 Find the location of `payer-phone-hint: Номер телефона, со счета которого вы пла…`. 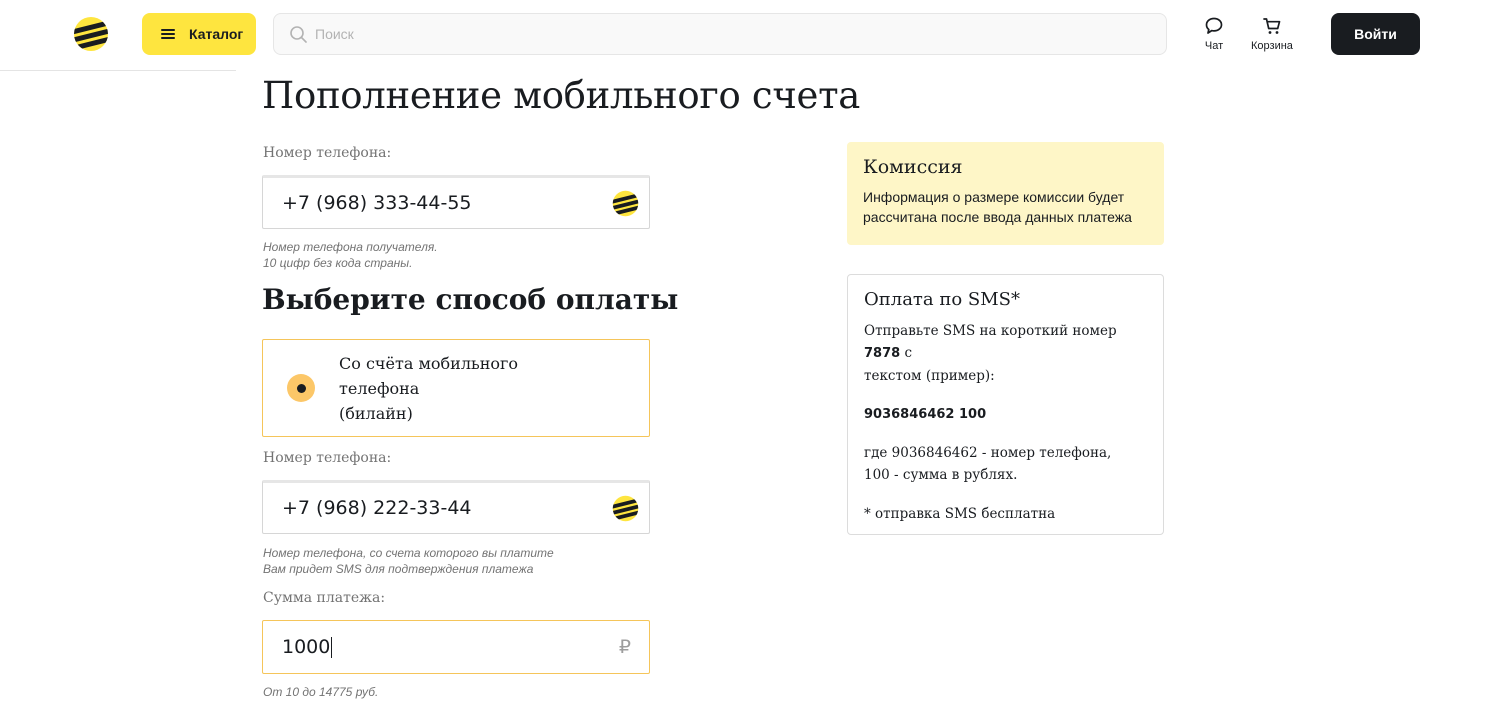

payer-phone-hint: Номер телефона, со счета которого вы пла… is located at coordinates (408, 561).